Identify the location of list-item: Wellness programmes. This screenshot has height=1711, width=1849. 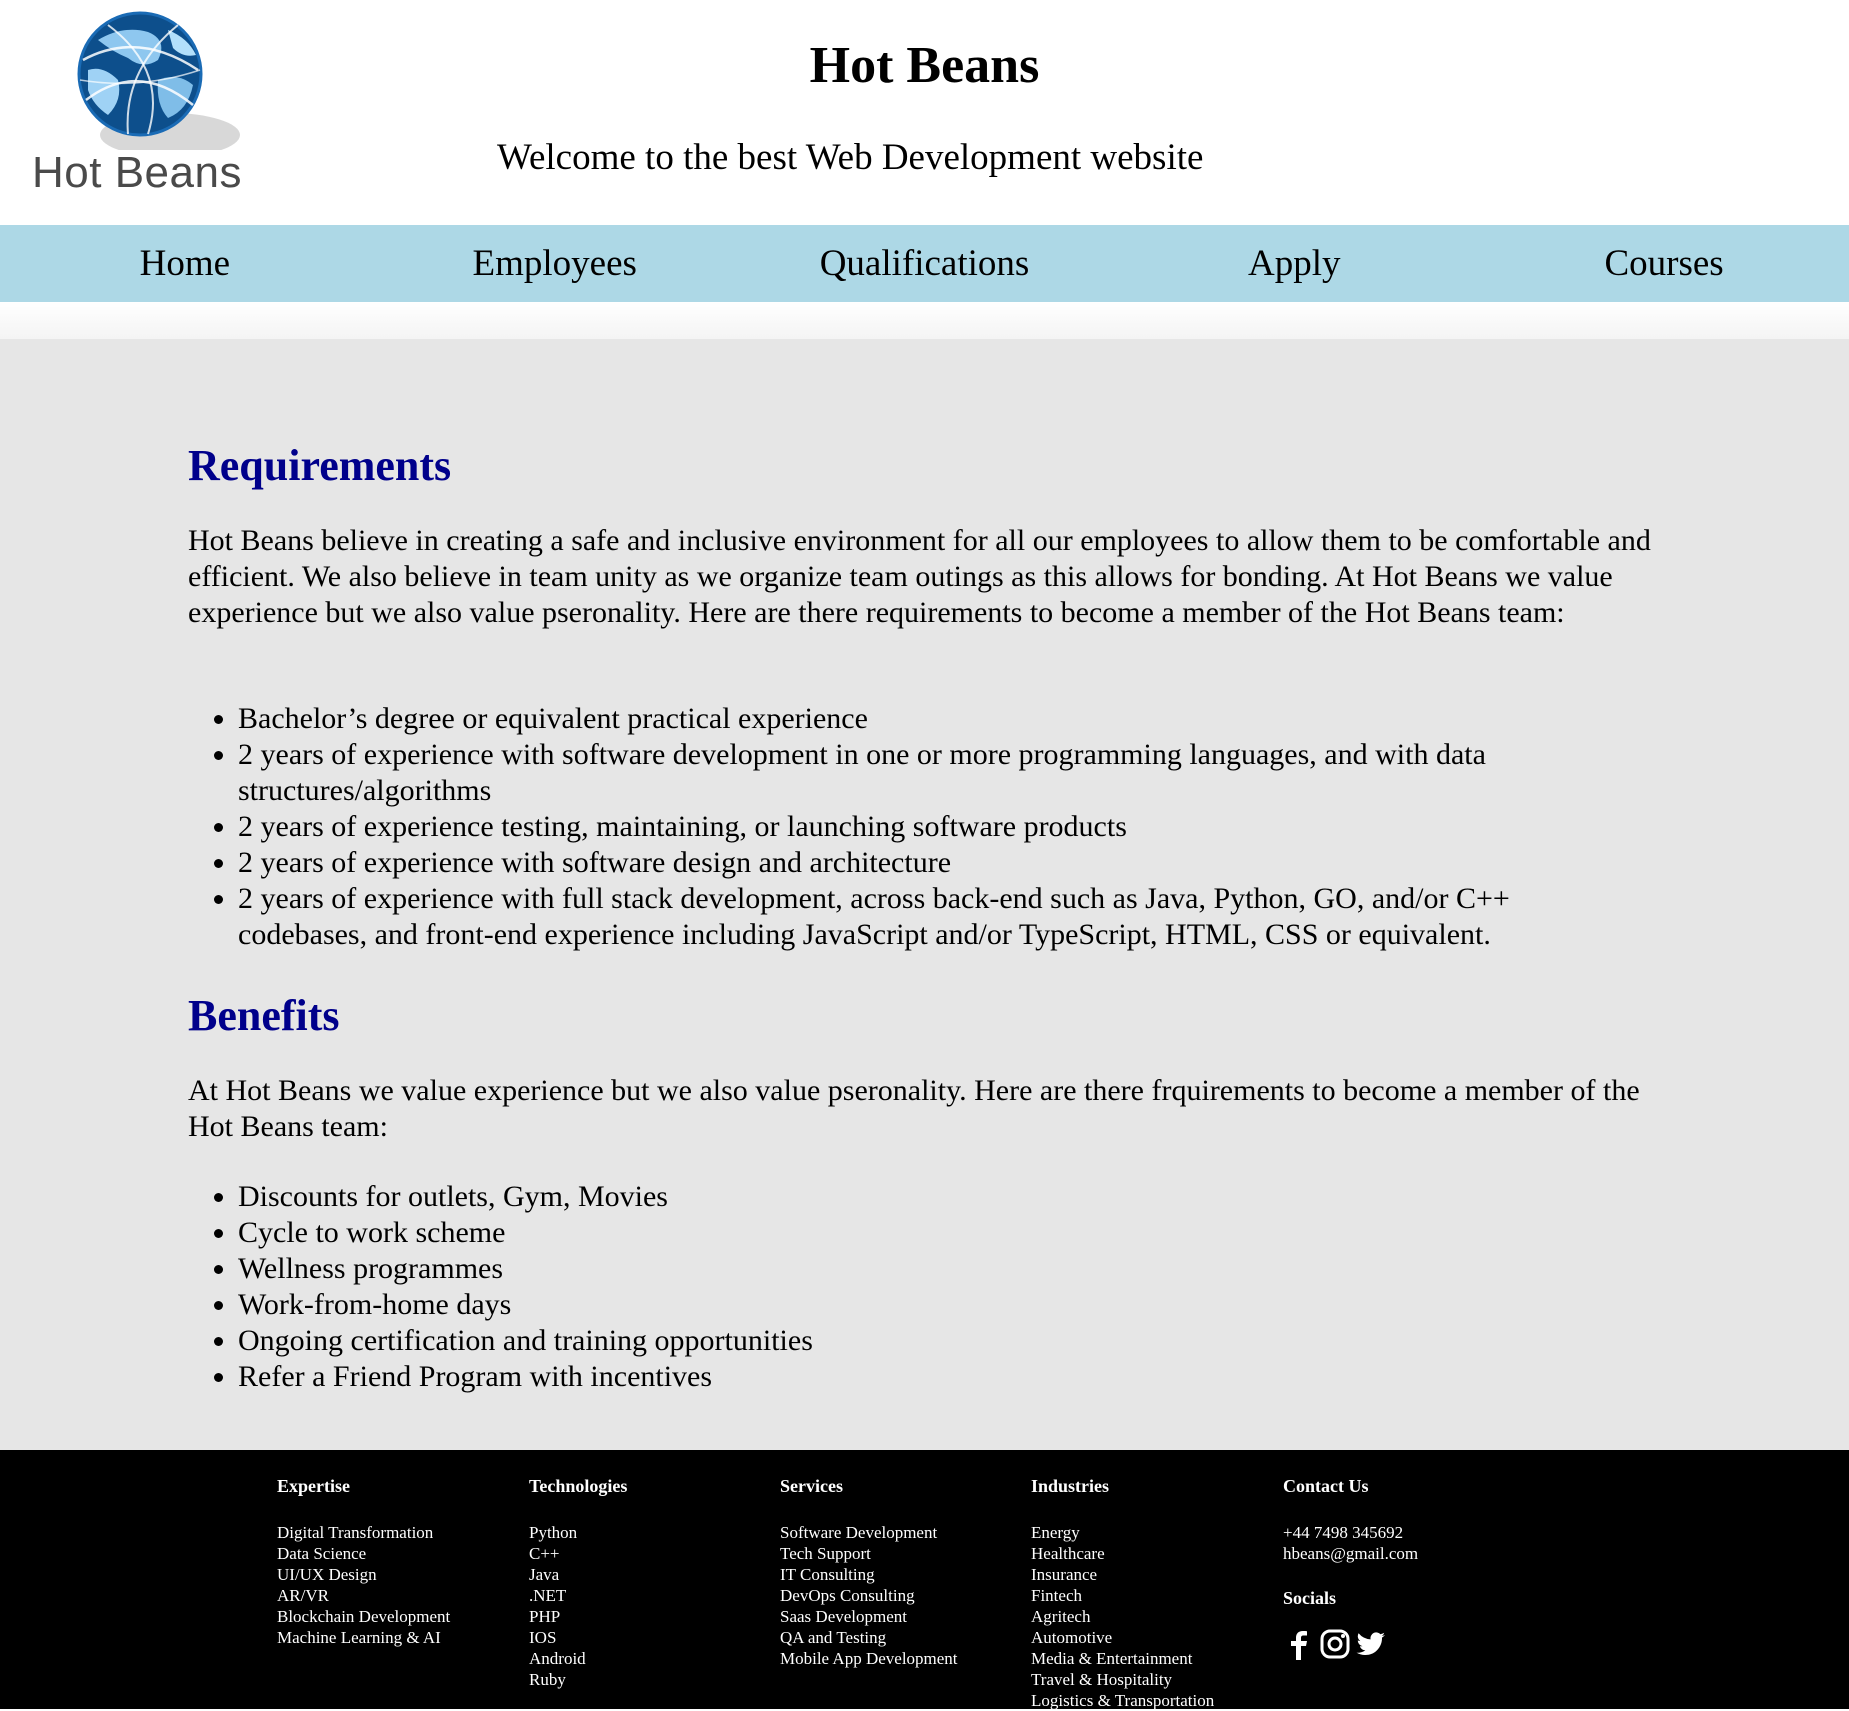
(938, 1269).